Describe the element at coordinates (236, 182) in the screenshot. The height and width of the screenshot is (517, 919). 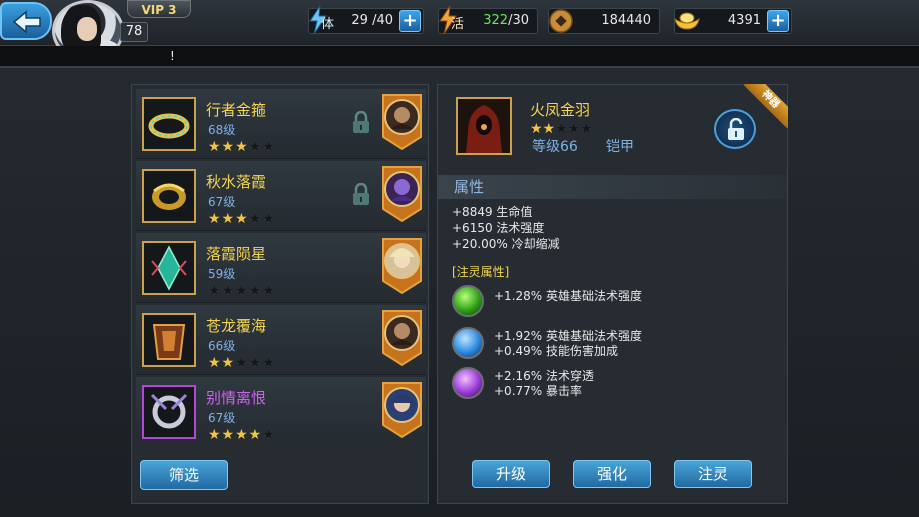
I see `item-name: 秋水落霞` at that location.